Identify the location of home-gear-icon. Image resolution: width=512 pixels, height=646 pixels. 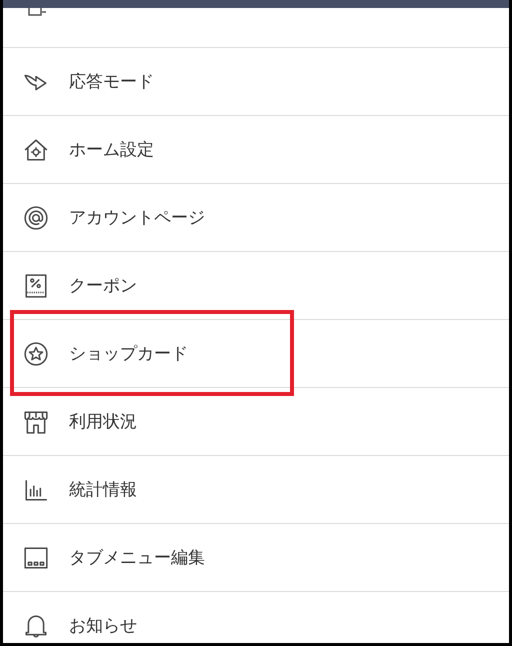
(36, 149).